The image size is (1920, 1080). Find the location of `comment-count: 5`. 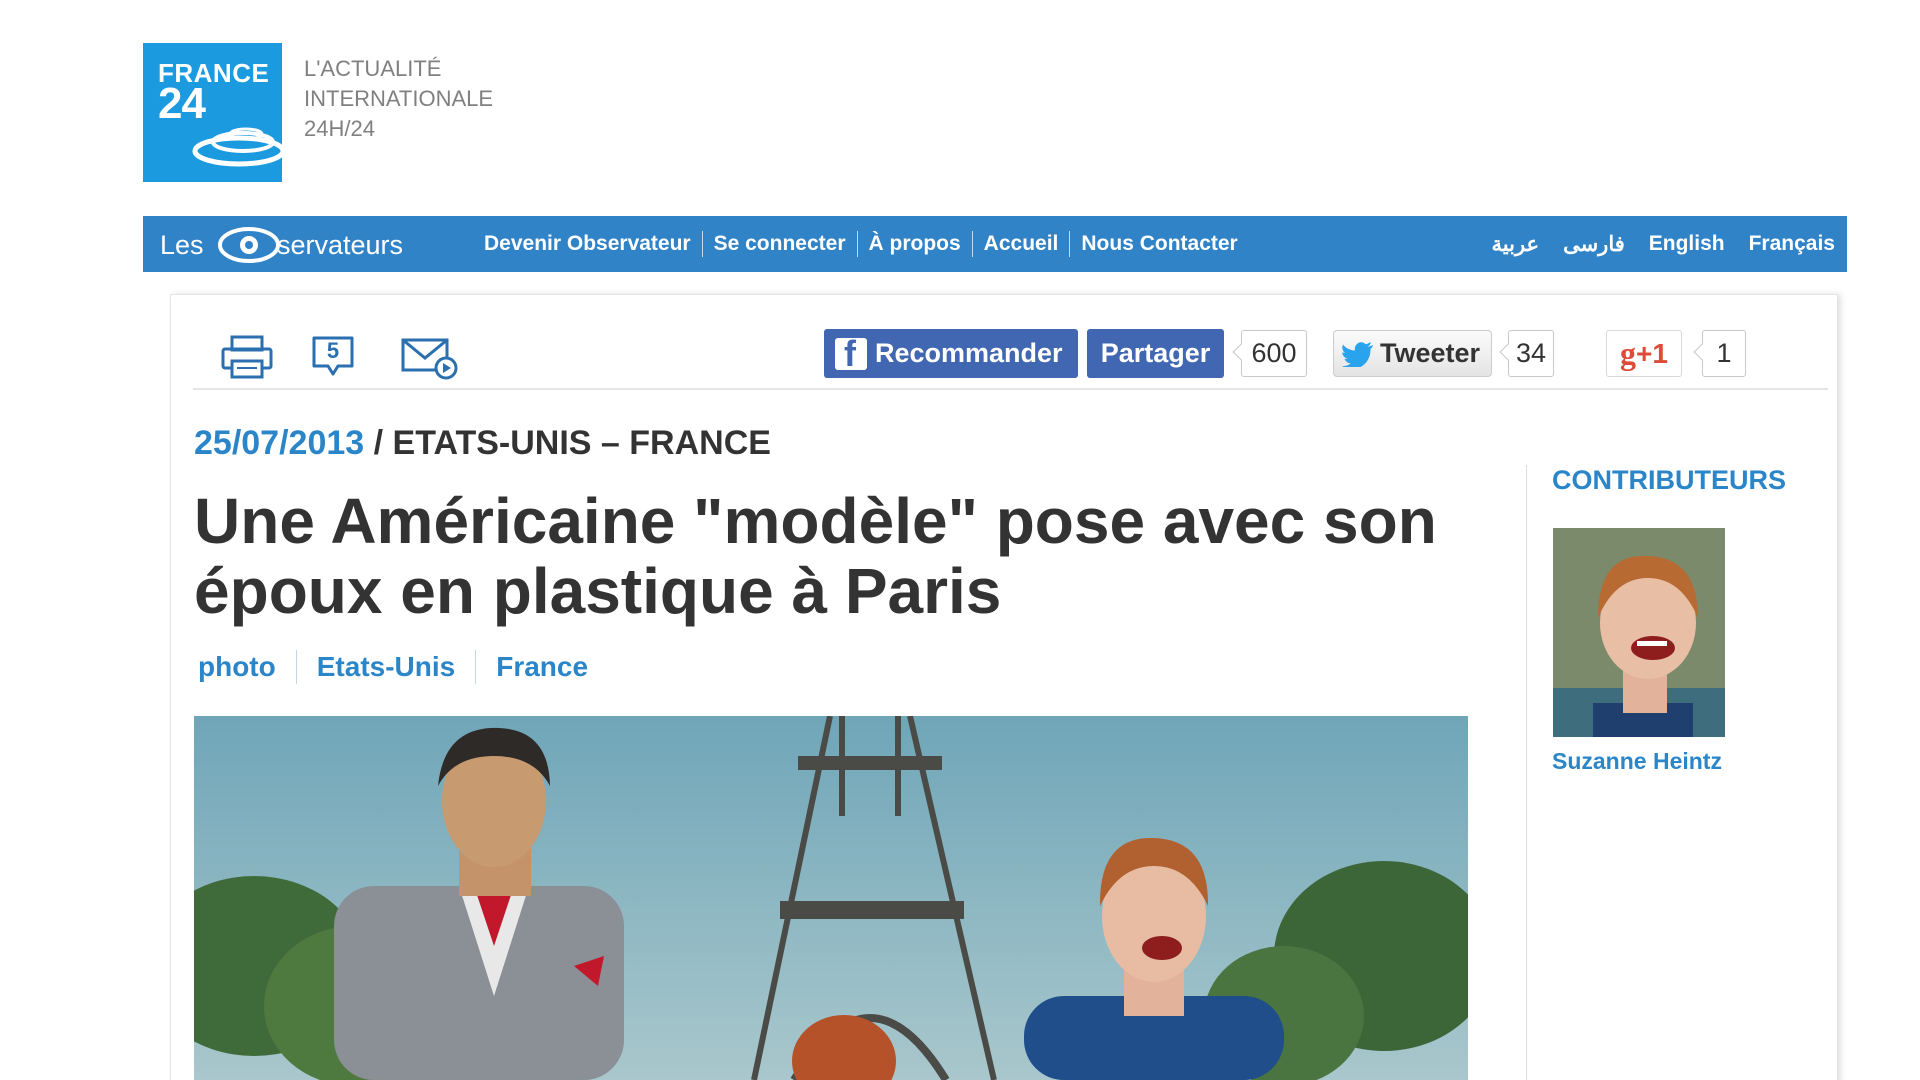

comment-count: 5 is located at coordinates (333, 350).